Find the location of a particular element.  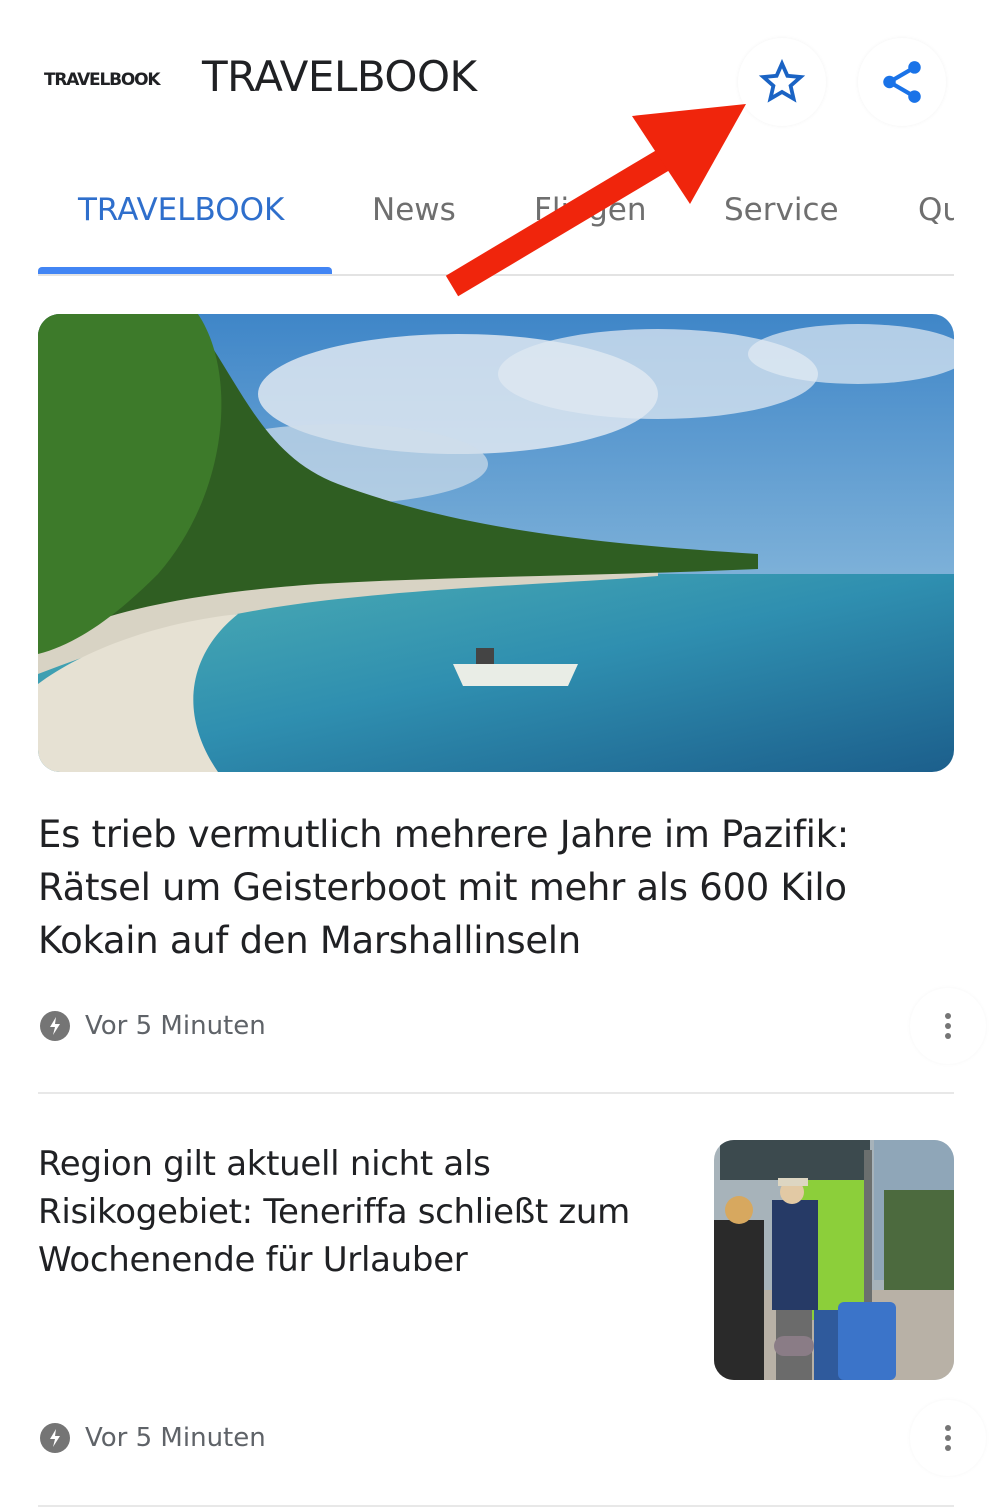

star-outline-icon is located at coordinates (782, 80).